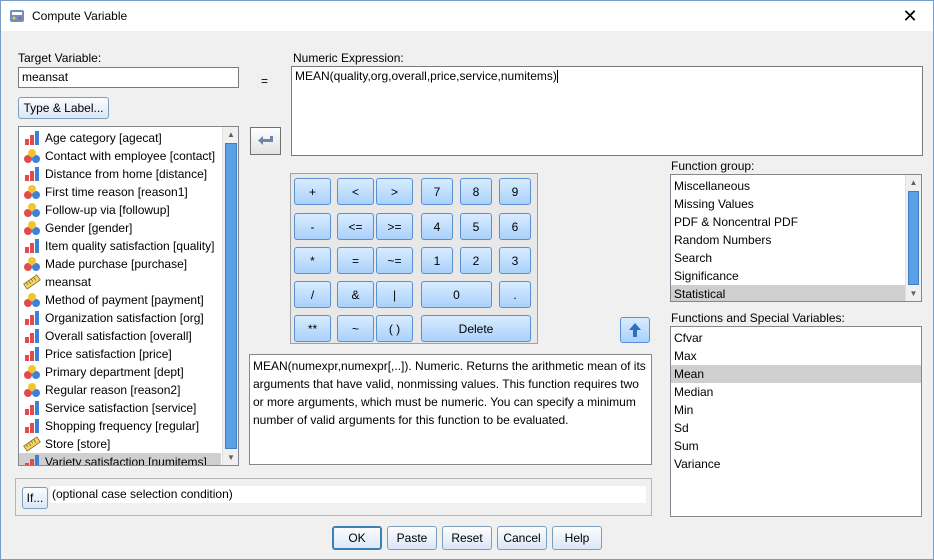 Image resolution: width=934 pixels, height=560 pixels. Describe the element at coordinates (788, 276) in the screenshot. I see `function-group-item: Significance` at that location.